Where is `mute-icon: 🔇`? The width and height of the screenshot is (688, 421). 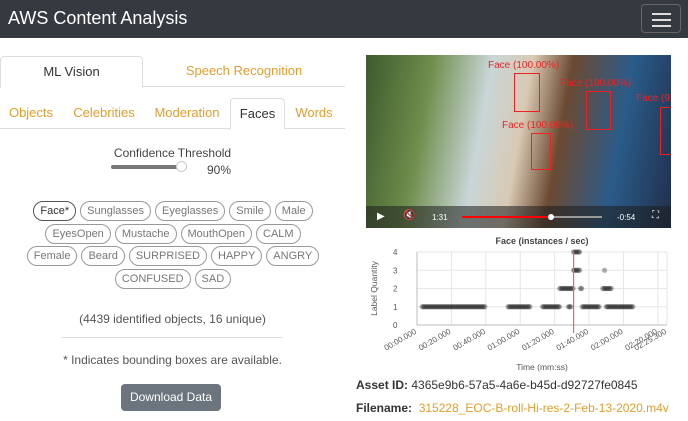
mute-icon: 🔇 is located at coordinates (409, 215).